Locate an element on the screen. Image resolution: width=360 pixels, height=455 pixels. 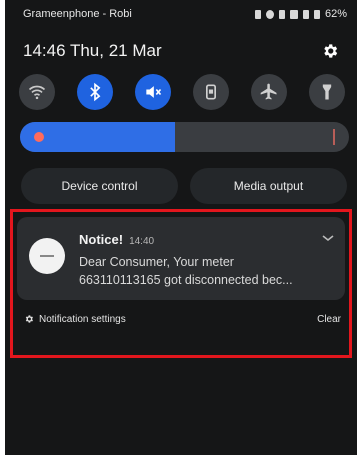
status-icons: 62% is located at coordinates (300, 14).